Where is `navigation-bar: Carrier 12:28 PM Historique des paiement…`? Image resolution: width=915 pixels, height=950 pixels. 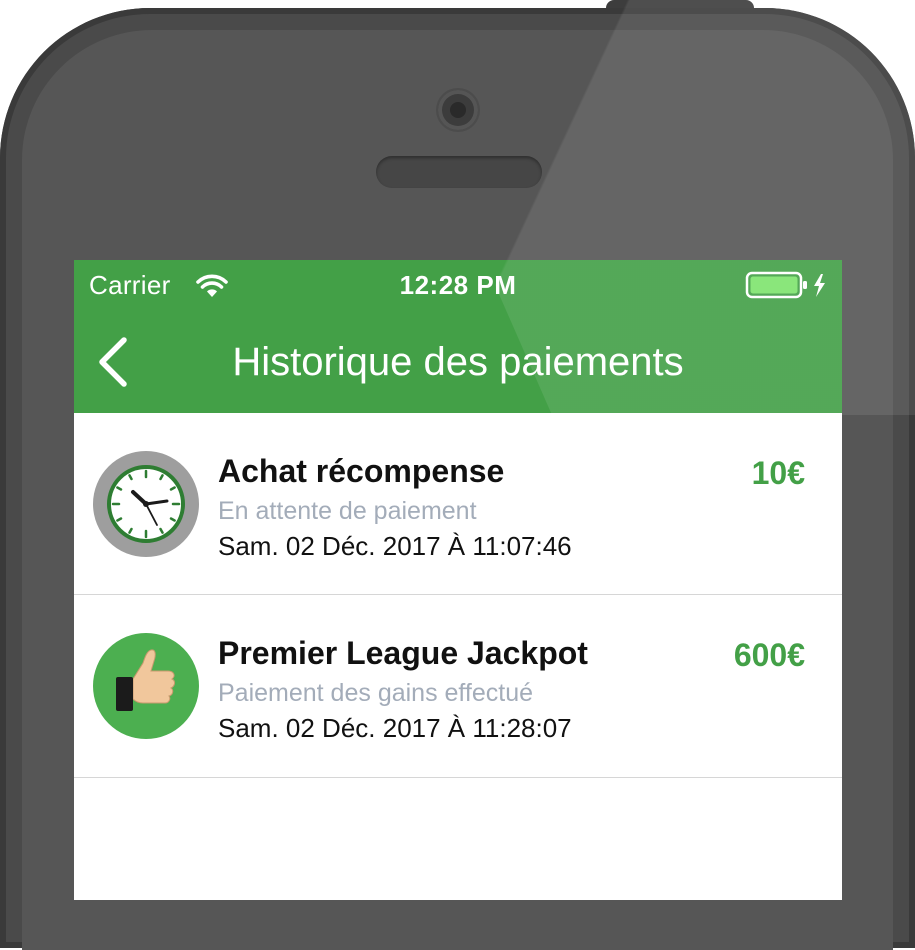 navigation-bar: Carrier 12:28 PM Historique des paiement… is located at coordinates (458, 336).